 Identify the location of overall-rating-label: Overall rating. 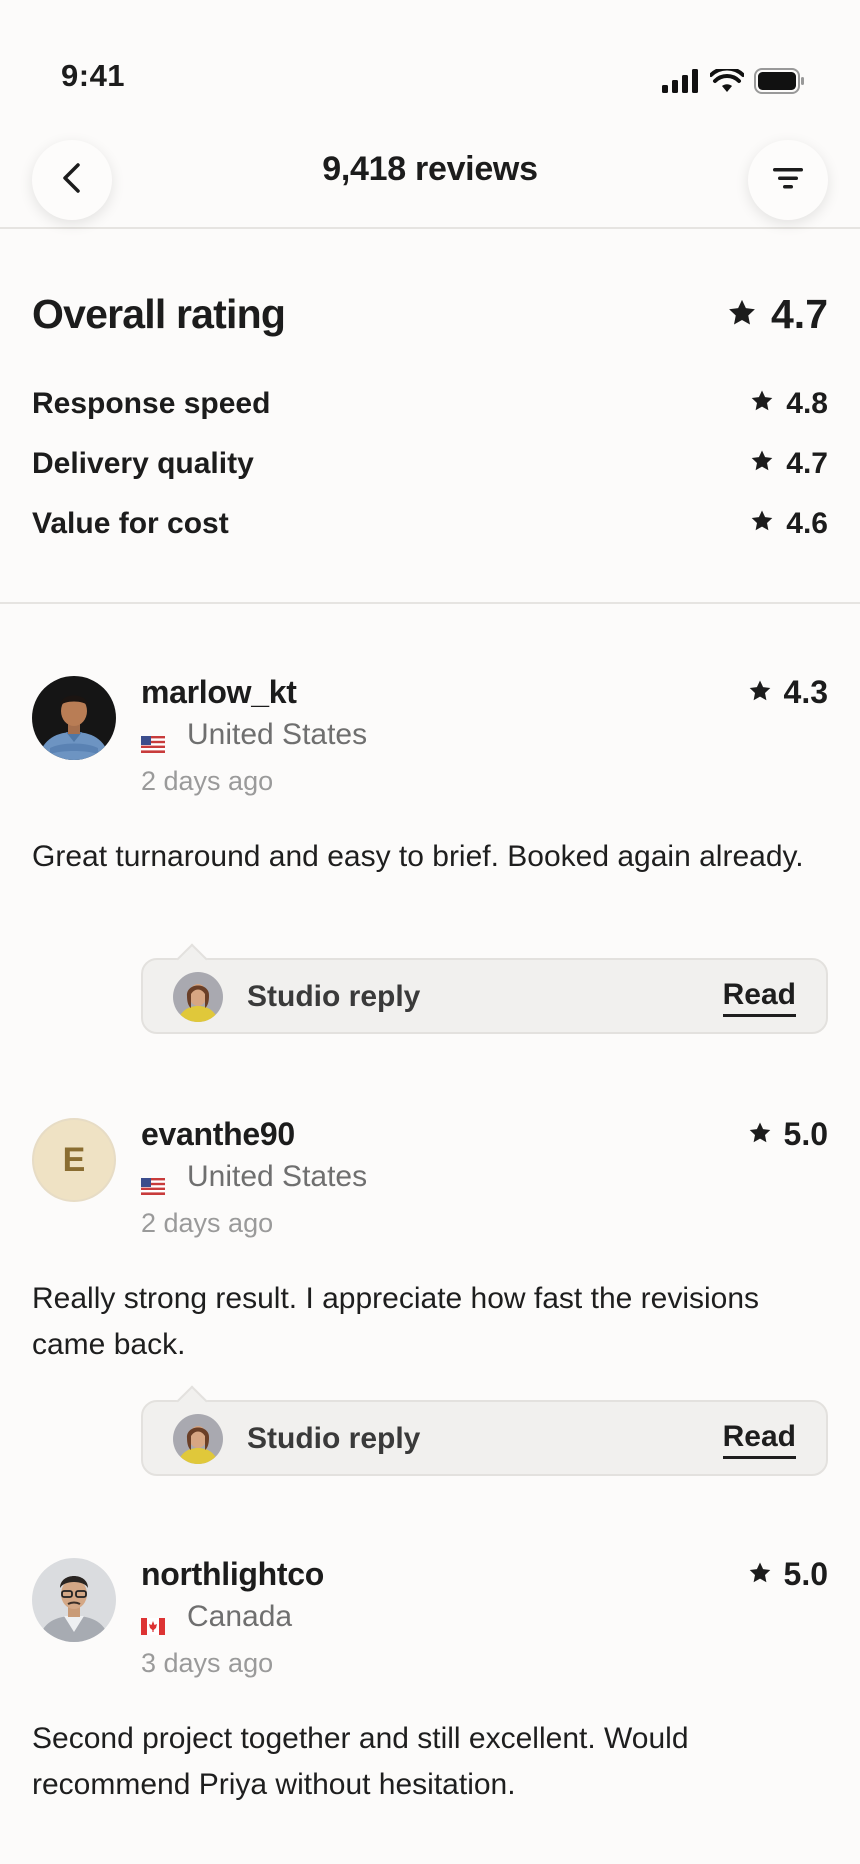
(159, 313).